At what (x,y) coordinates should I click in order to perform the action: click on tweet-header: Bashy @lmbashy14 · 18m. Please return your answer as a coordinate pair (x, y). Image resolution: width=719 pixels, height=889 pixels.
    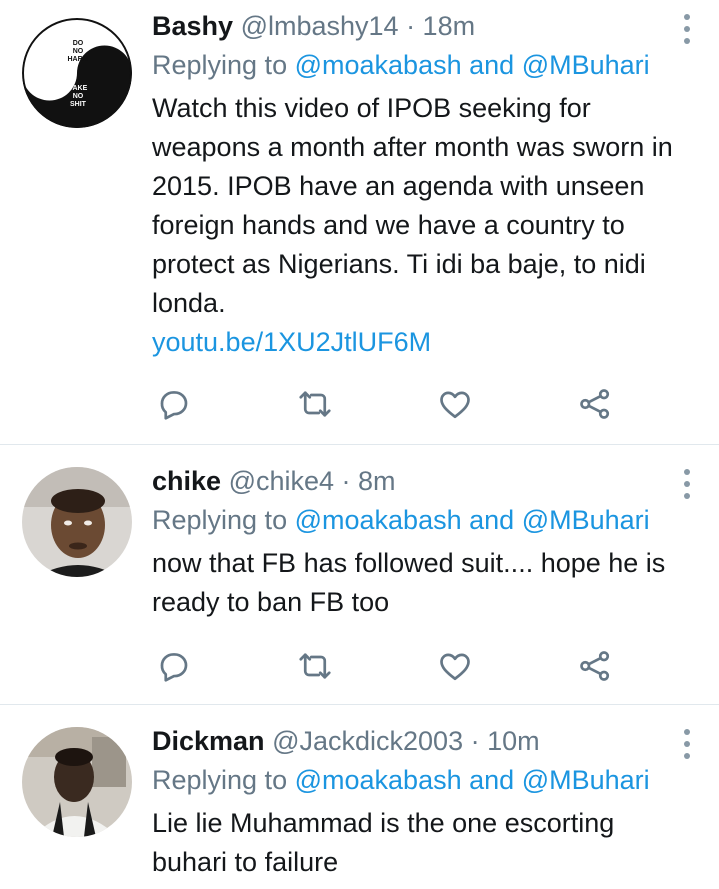
    Looking at the image, I should click on (420, 26).